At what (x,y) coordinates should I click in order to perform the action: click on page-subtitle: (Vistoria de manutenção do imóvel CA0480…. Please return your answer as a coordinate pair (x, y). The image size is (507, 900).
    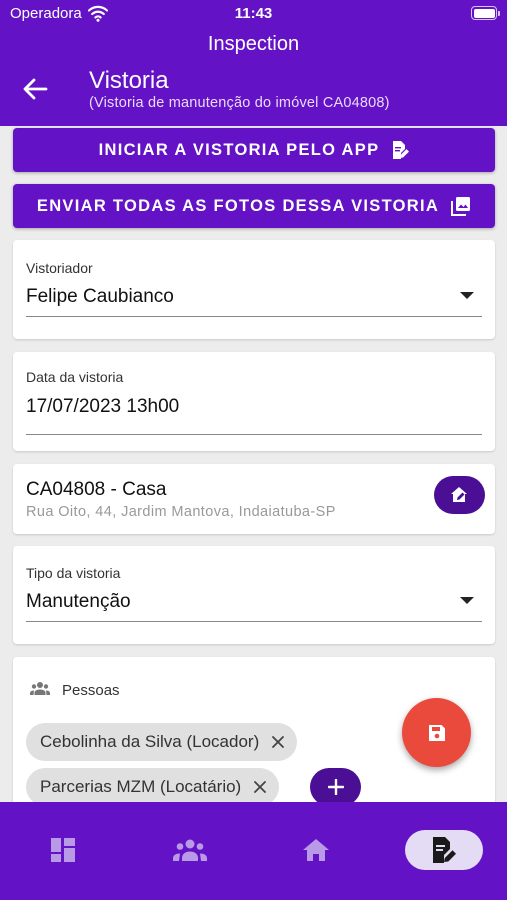
    Looking at the image, I should click on (239, 103).